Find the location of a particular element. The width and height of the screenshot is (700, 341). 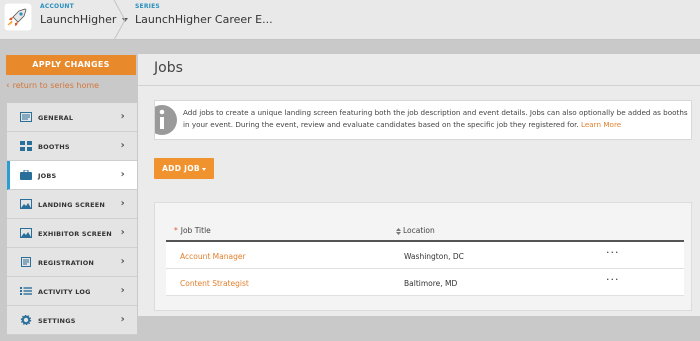

title-divider is located at coordinates (419, 85).